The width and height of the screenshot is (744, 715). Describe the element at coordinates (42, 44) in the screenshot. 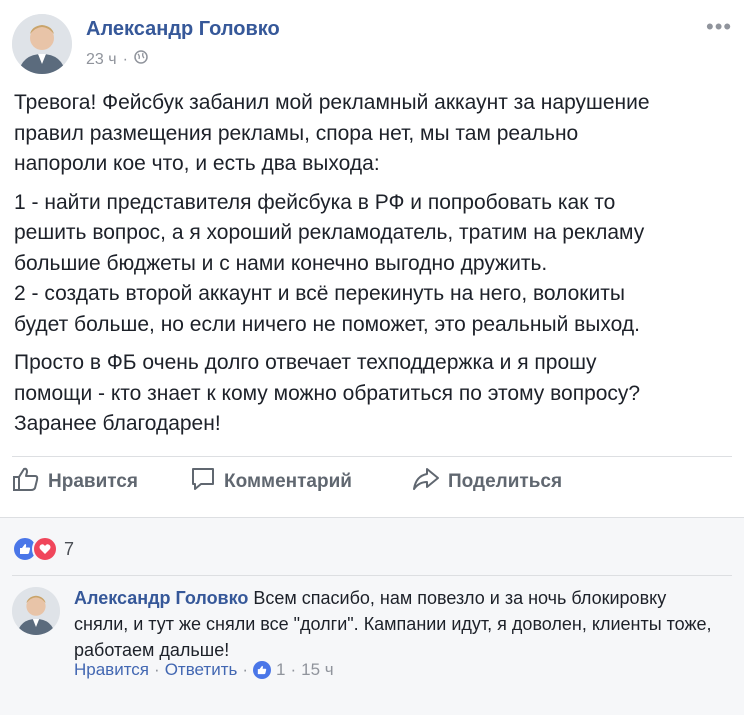

I see `author-avatar` at that location.